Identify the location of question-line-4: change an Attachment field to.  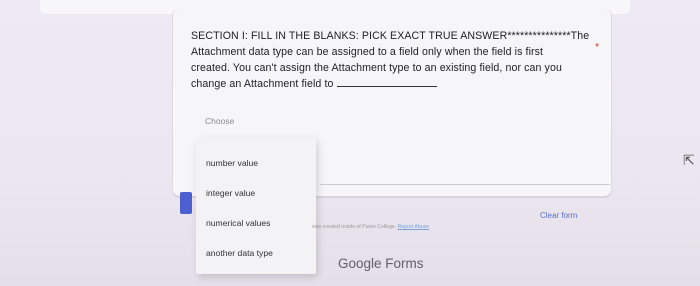
(396, 84).